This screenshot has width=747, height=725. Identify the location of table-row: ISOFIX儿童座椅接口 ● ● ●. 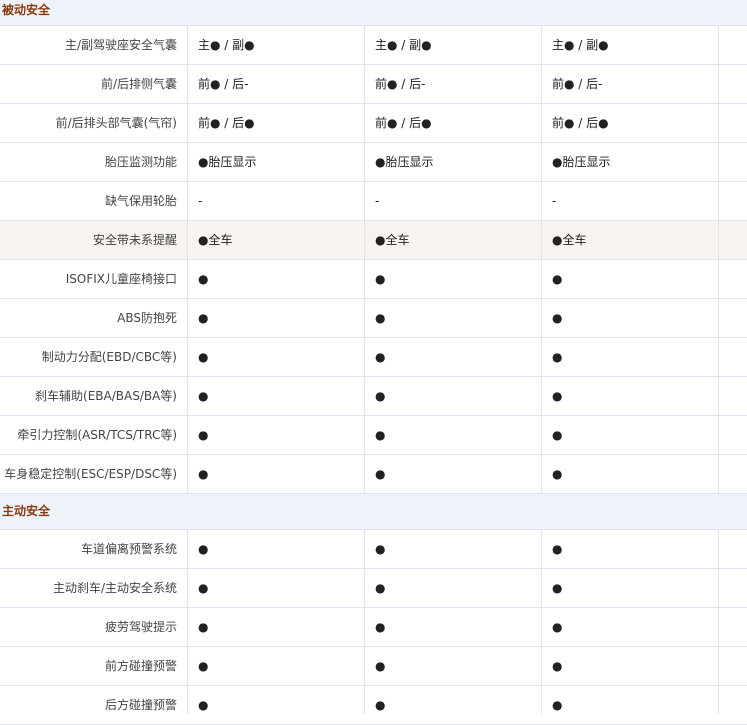
(373, 279).